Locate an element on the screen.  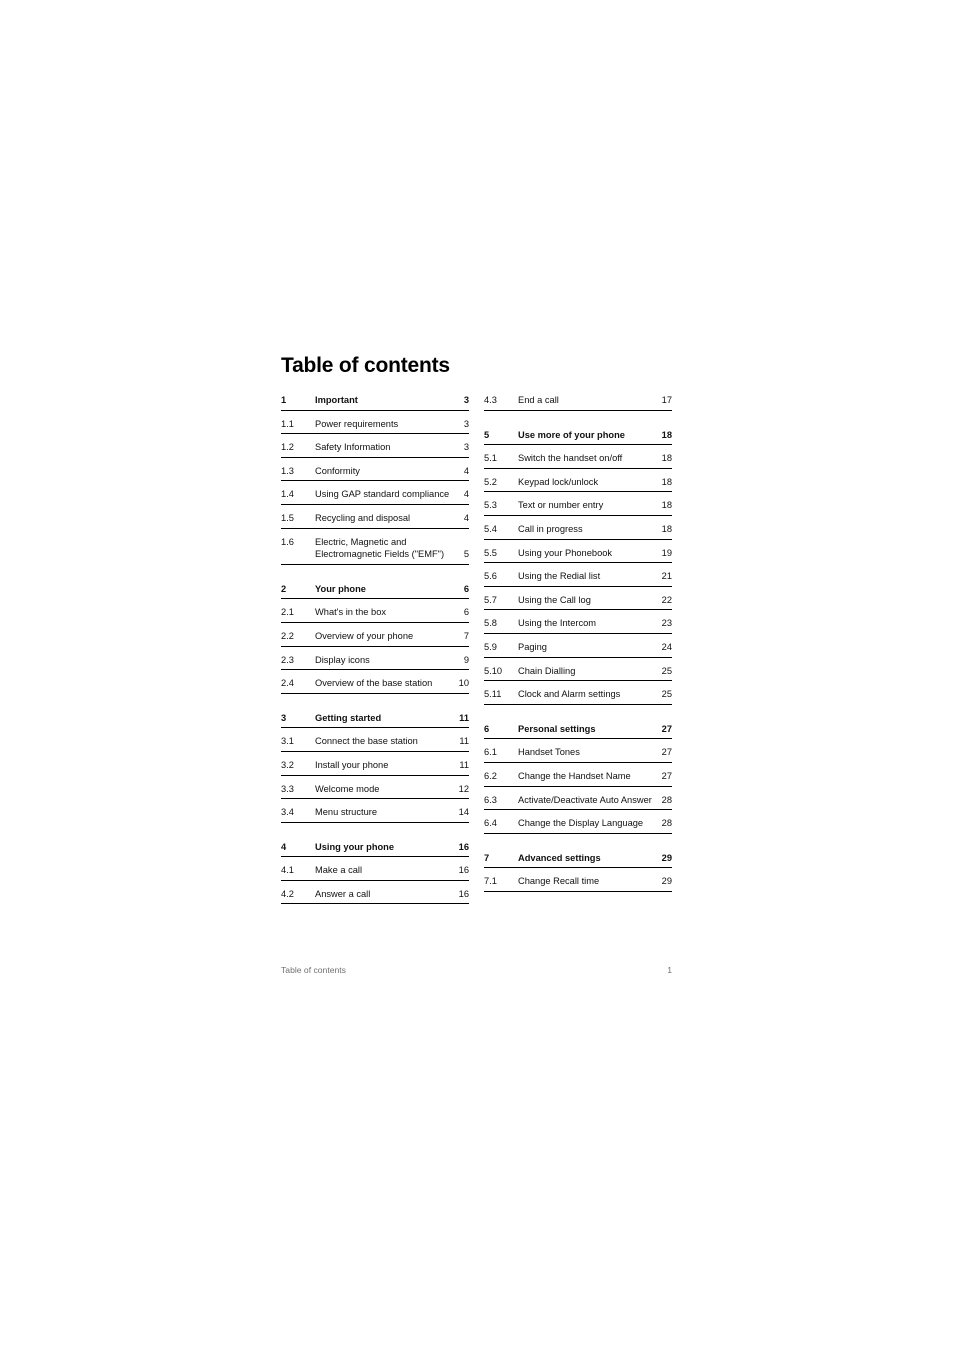
toc-entry-label: Overview of your phone is located at coordinates (364, 635).